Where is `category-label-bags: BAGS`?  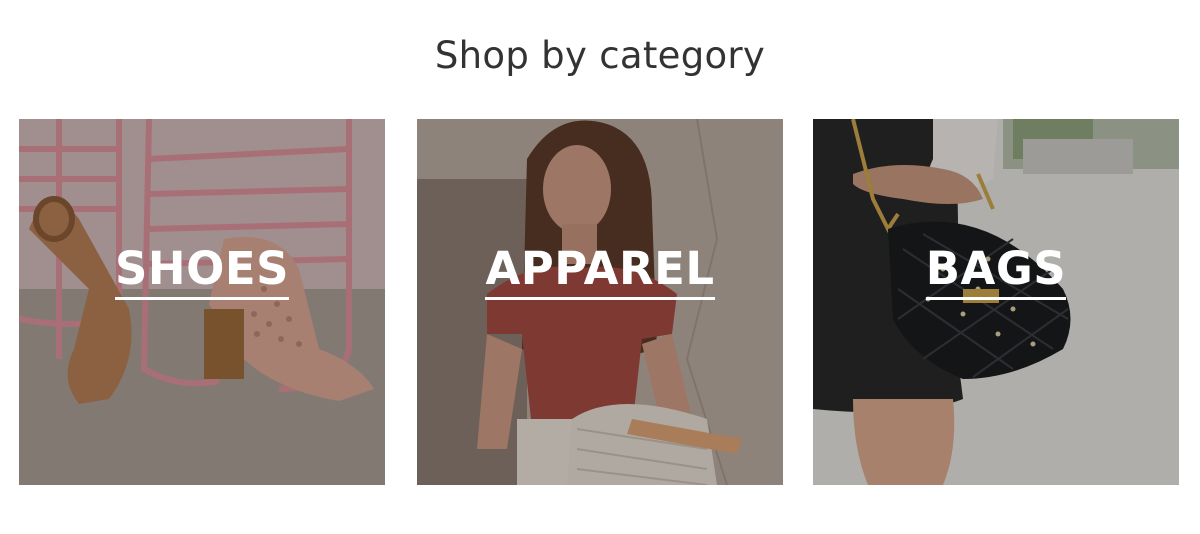
category-label-bags: BAGS is located at coordinates (996, 270).